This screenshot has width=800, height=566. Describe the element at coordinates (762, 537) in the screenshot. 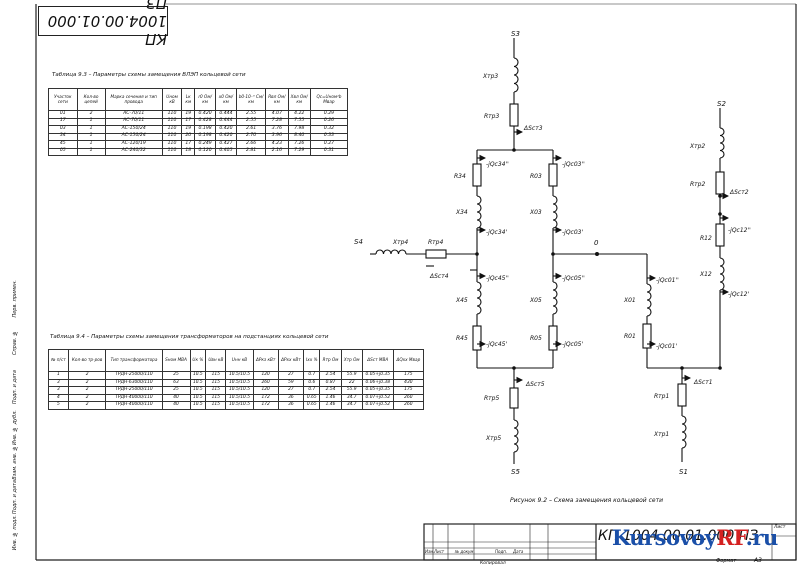

I see `watermark-part3: .ru` at that location.